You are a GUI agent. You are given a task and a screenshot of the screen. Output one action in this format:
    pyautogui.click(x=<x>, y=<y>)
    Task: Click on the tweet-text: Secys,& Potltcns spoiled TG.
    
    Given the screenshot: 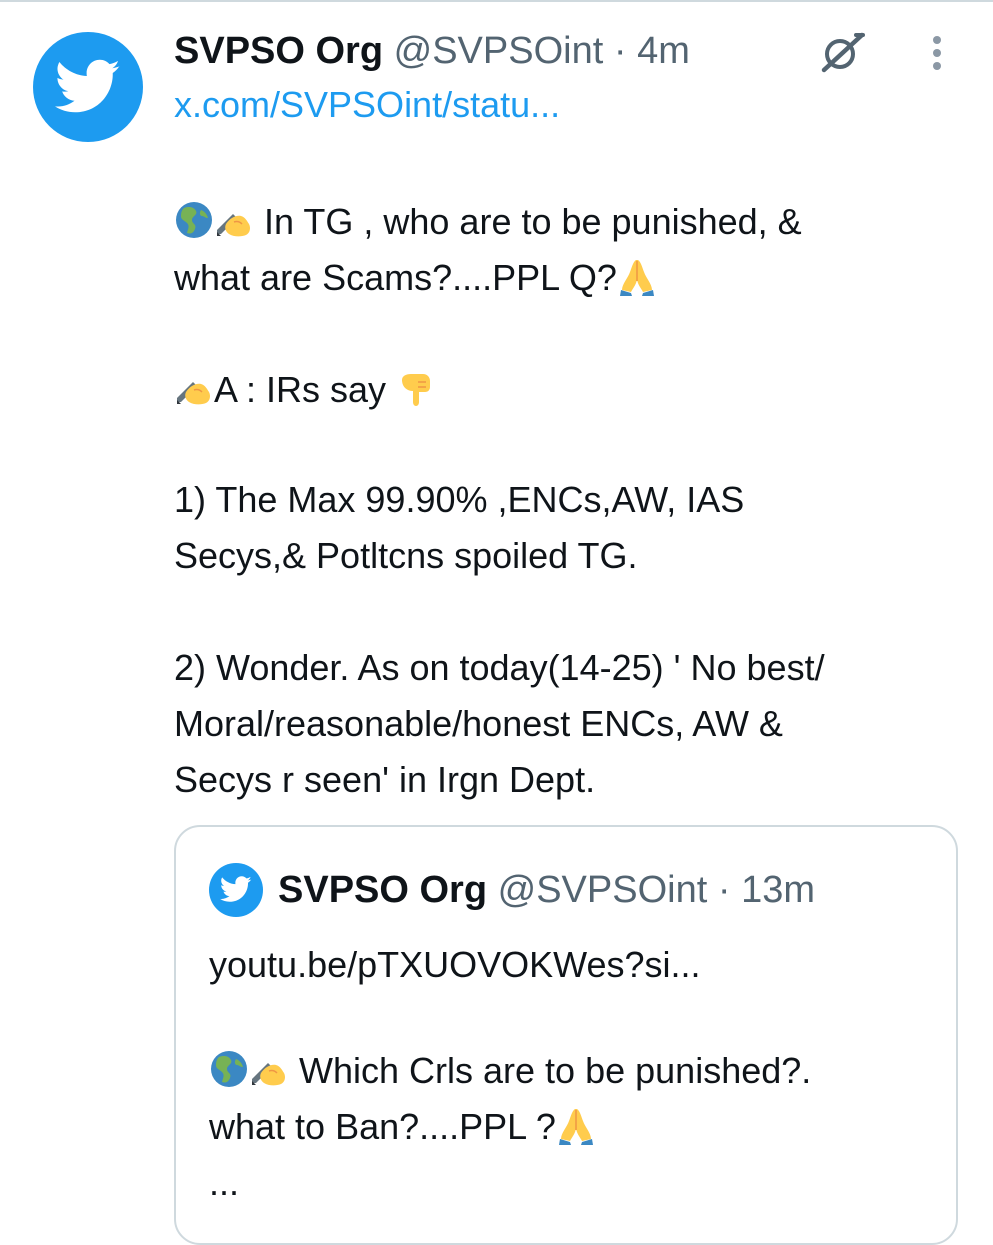 What is the action you would take?
    pyautogui.click(x=406, y=555)
    